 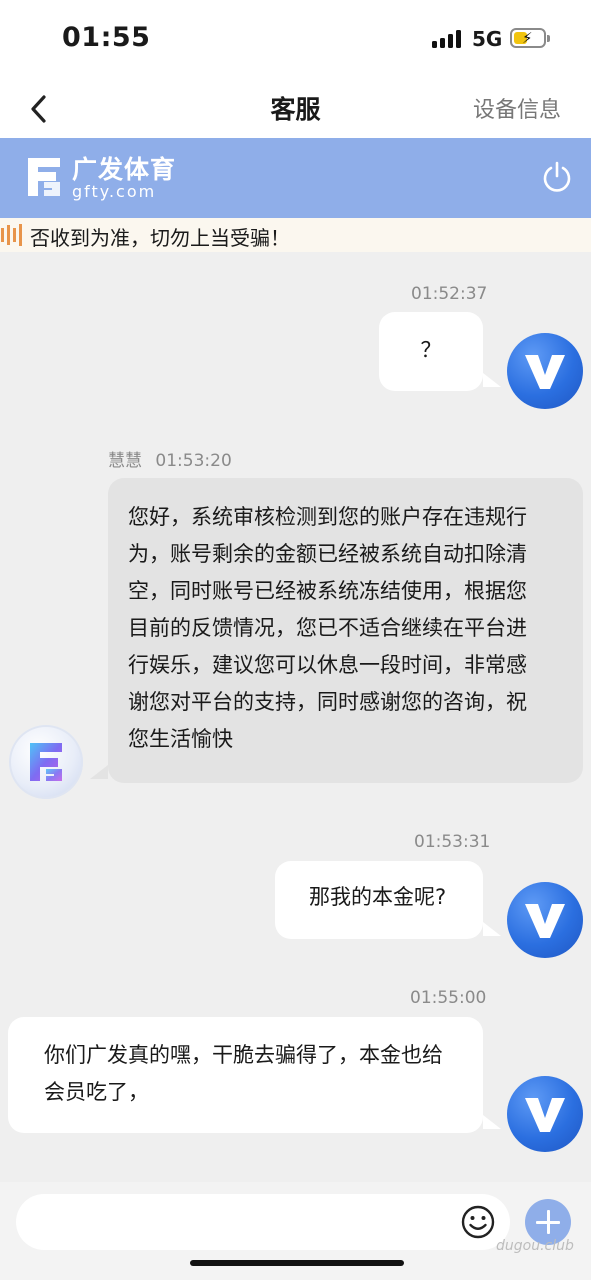 I want to click on message-line: 您生活愉快, so click(x=180, y=739).